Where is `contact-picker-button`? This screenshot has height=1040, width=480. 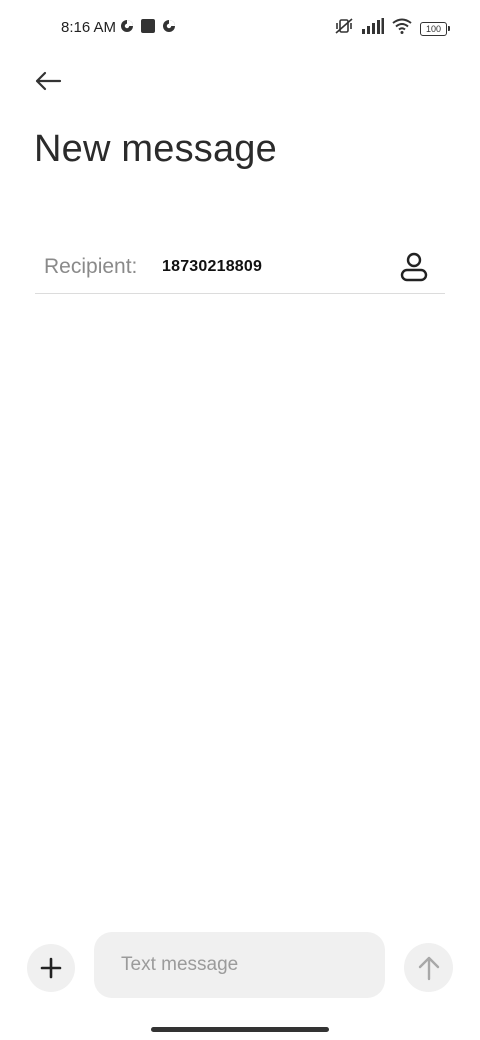 contact-picker-button is located at coordinates (414, 267).